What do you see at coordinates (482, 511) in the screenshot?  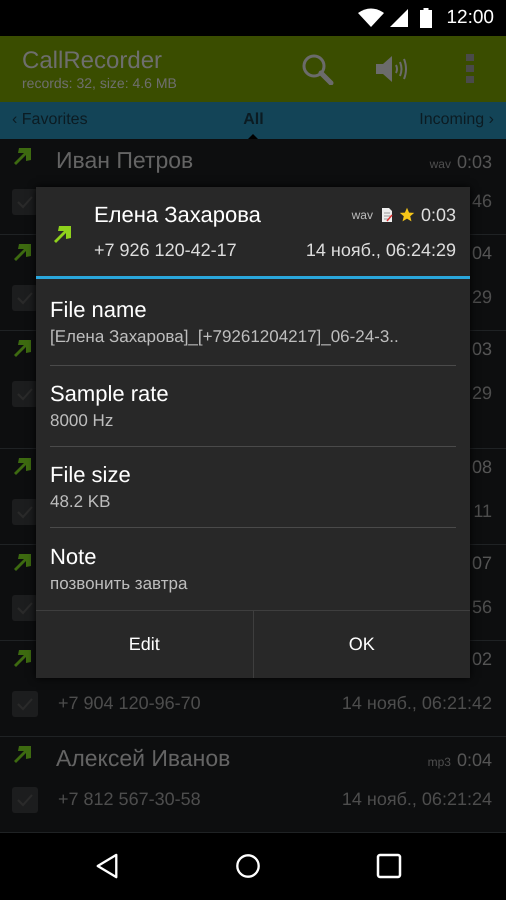 I see `call-datetime: 11` at bounding box center [482, 511].